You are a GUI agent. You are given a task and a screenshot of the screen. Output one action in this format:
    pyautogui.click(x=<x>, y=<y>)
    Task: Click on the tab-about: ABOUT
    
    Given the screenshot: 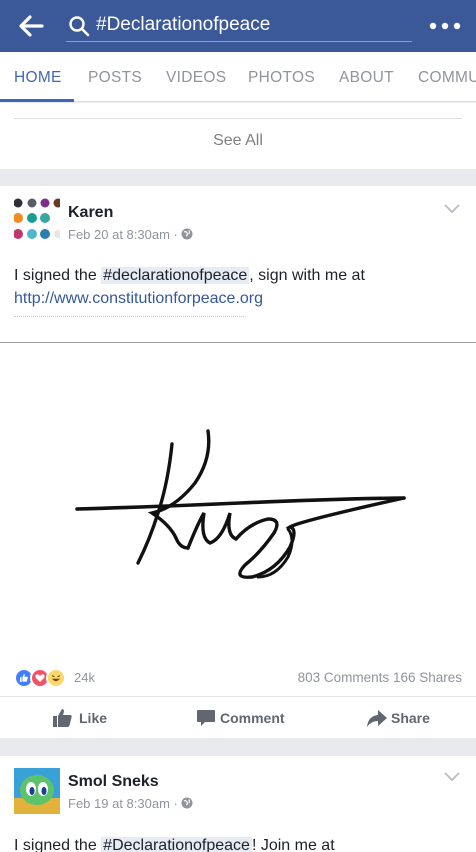 What is the action you would take?
    pyautogui.click(x=366, y=76)
    